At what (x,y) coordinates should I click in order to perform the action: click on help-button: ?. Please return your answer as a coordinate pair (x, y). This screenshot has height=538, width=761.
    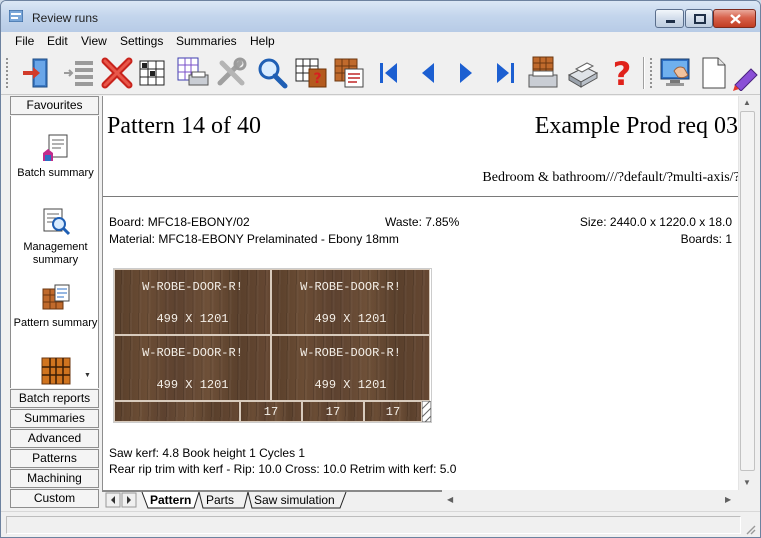
    Looking at the image, I should click on (622, 74).